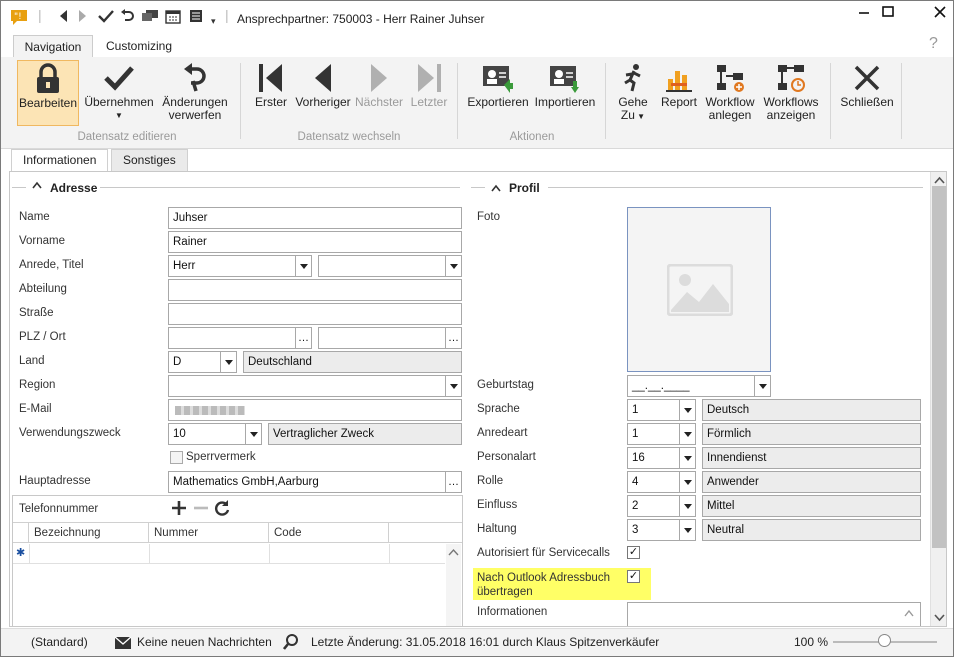 The height and width of the screenshot is (657, 954). What do you see at coordinates (699, 289) in the screenshot?
I see `photo-box` at bounding box center [699, 289].